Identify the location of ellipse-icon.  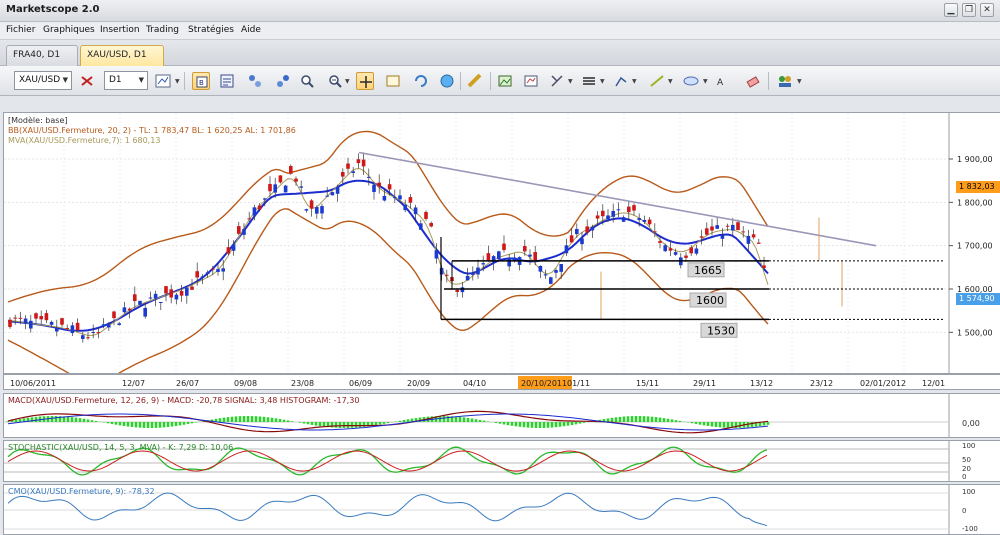
(691, 81).